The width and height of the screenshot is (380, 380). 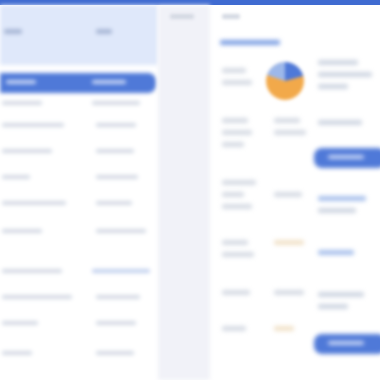 I want to click on pie-chart, so click(x=285, y=81).